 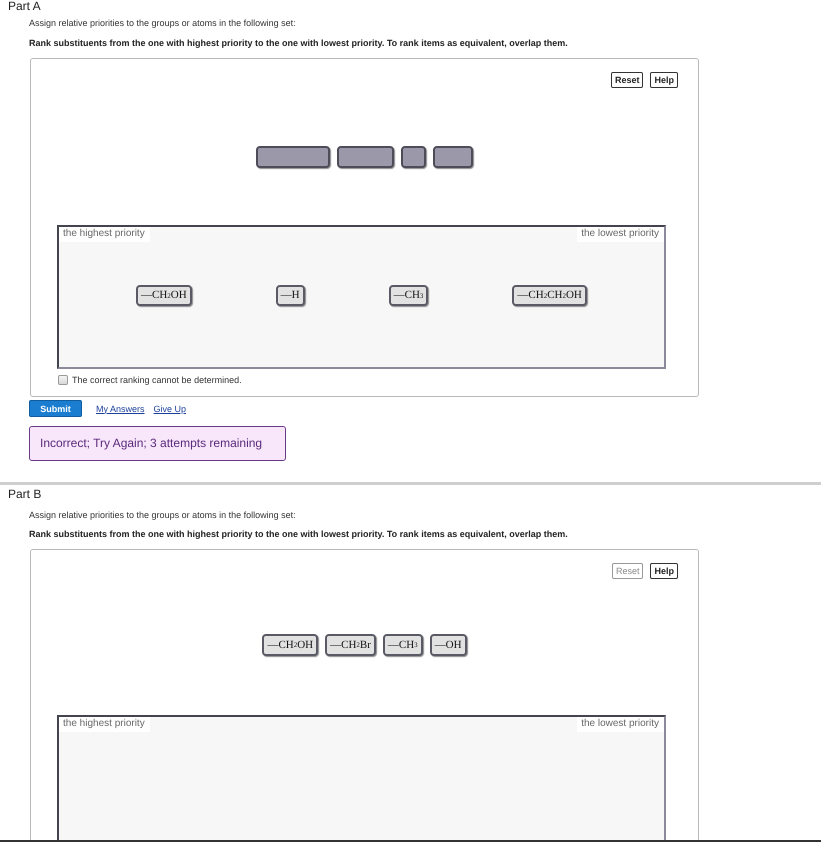 I want to click on checkbox, so click(x=63, y=380).